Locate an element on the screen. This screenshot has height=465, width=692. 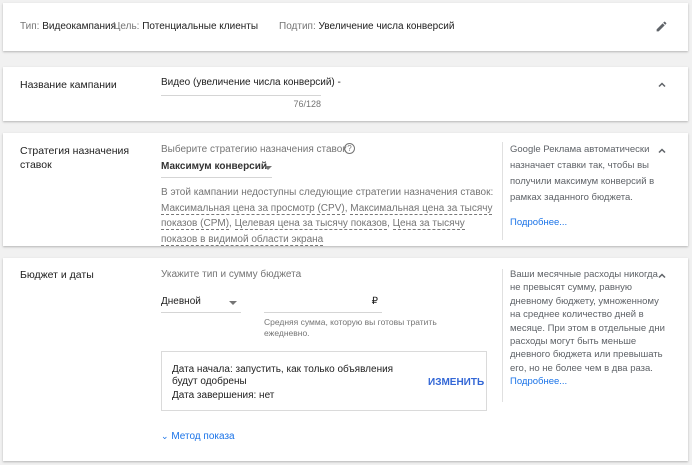
goal-field: Цель: Потенциальные клиенты is located at coordinates (185, 26).